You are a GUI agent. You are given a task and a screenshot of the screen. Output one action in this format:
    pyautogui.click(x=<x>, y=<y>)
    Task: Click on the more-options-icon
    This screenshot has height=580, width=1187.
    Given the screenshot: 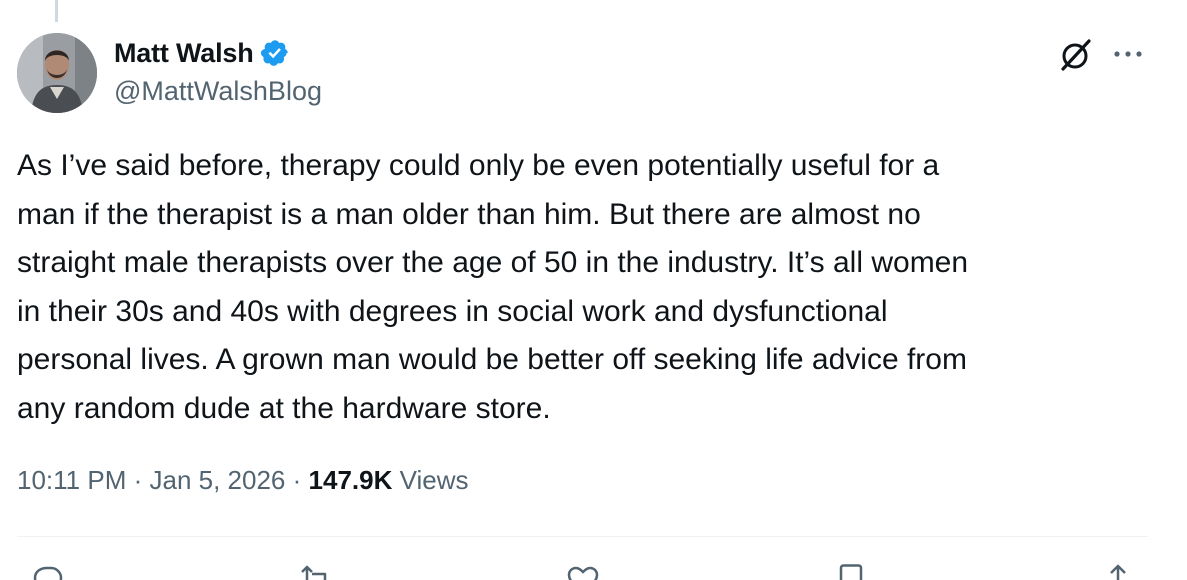 What is the action you would take?
    pyautogui.click(x=1129, y=54)
    